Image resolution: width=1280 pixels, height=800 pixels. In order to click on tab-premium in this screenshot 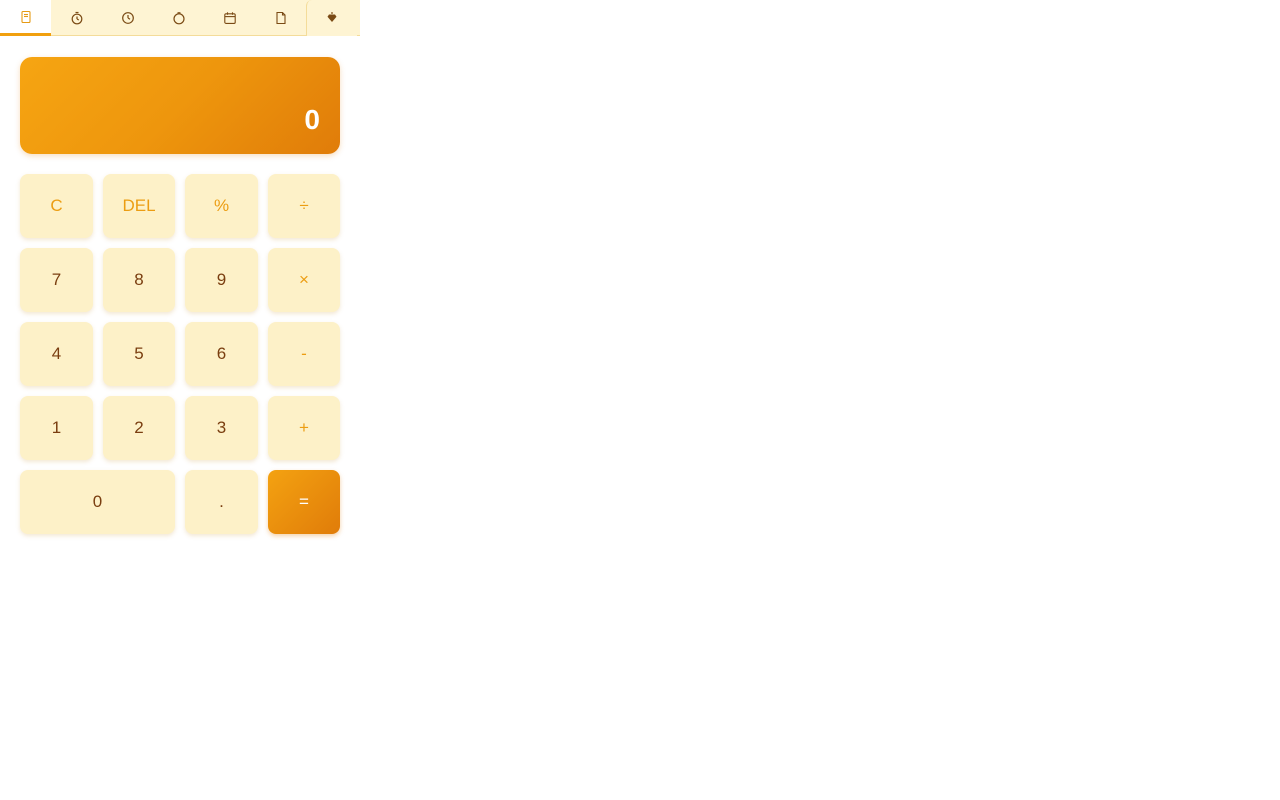, I will do `click(331, 18)`.